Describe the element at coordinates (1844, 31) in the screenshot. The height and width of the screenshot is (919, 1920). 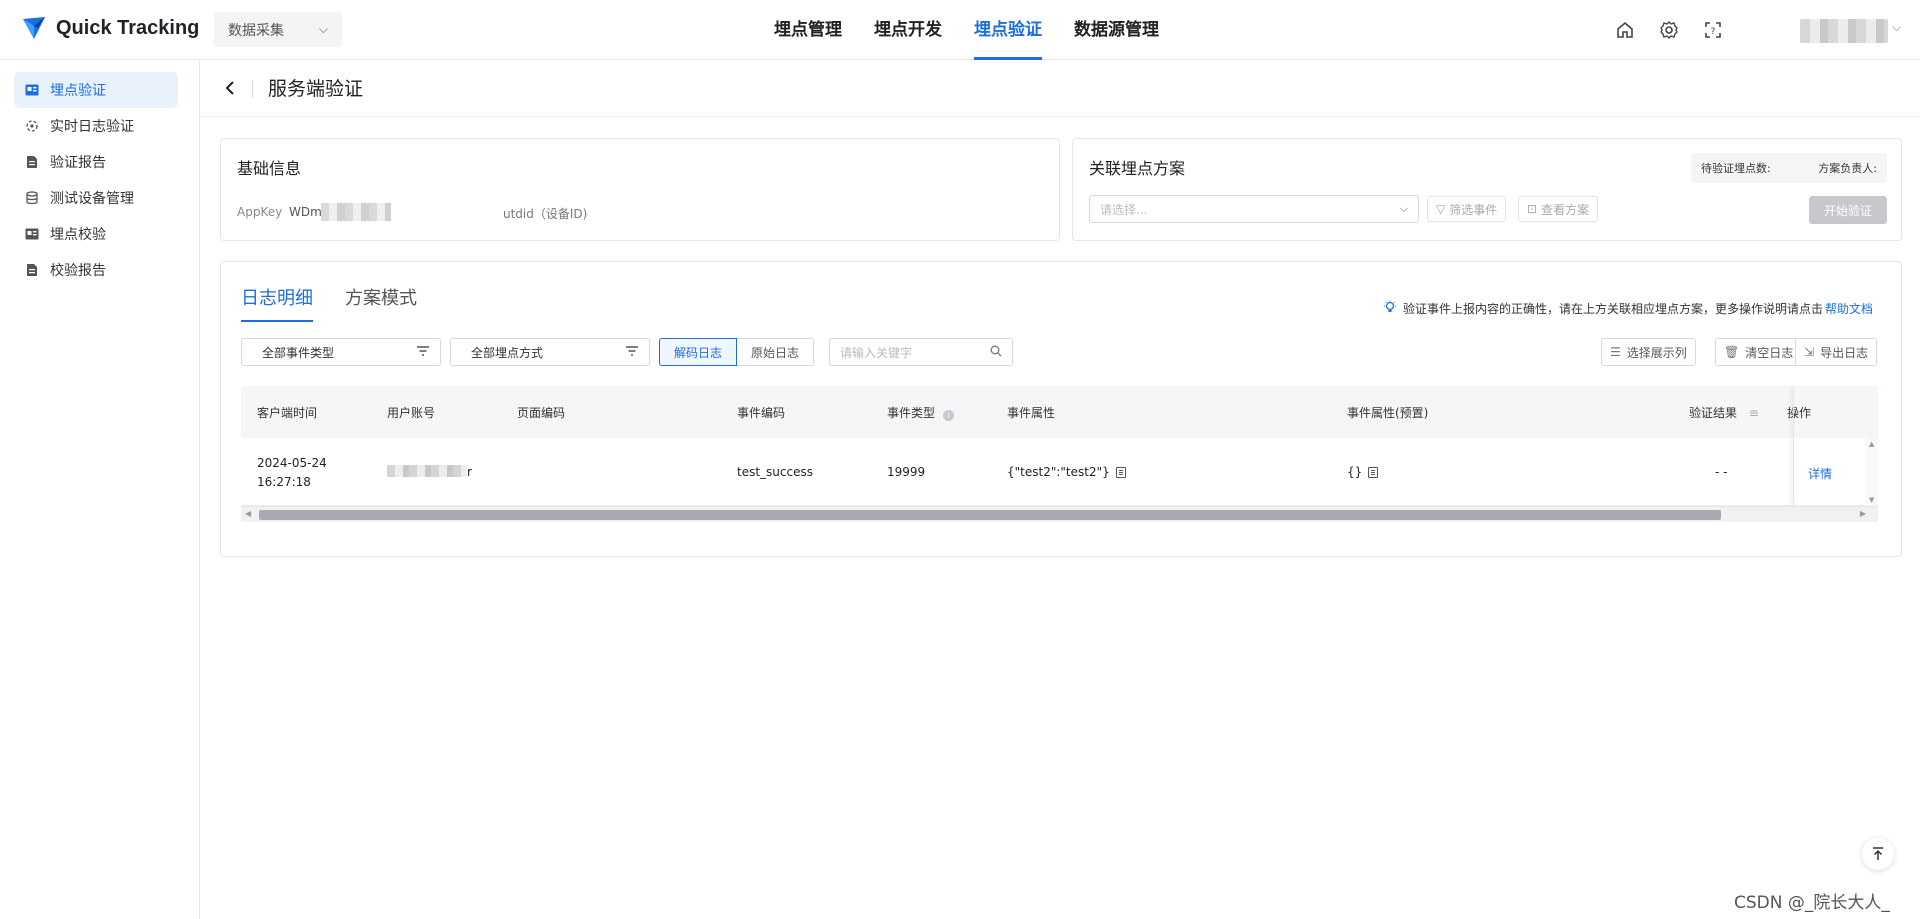
I see `user-avatar-name` at that location.